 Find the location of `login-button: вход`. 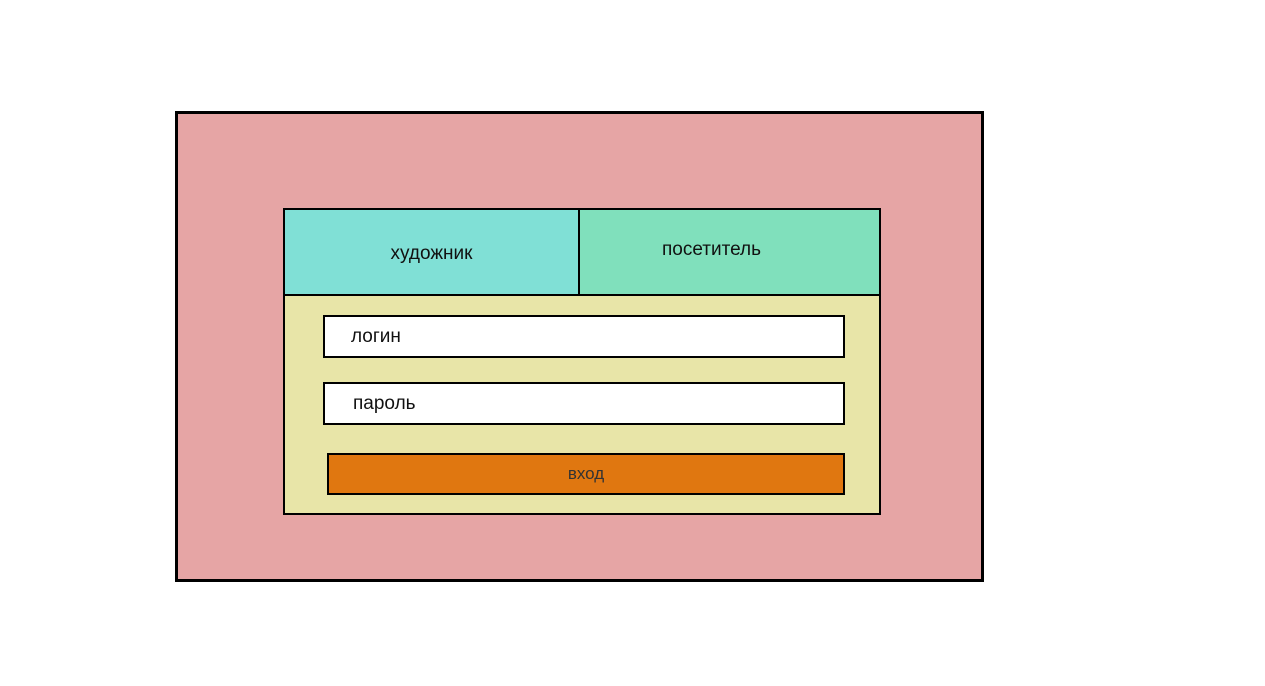

login-button: вход is located at coordinates (586, 474).